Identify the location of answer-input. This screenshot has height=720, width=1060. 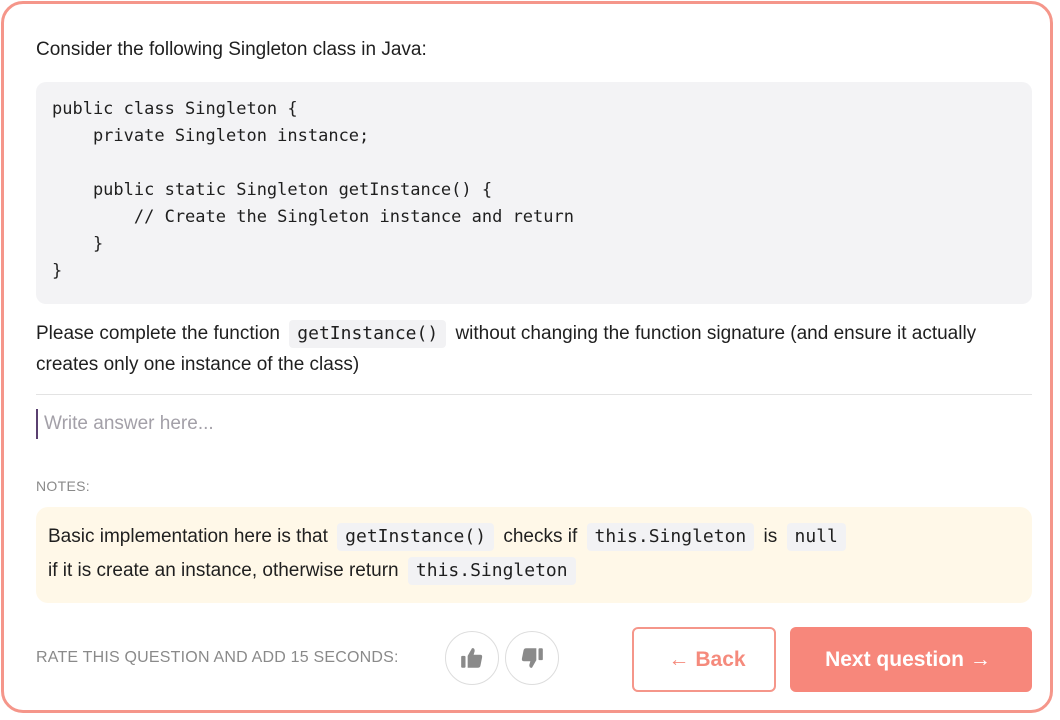
(534, 424).